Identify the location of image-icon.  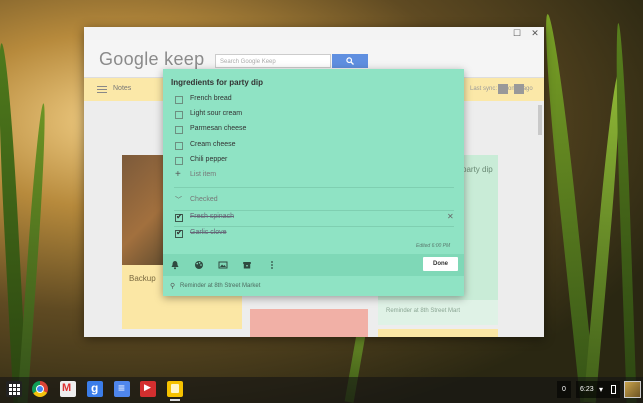
(223, 265).